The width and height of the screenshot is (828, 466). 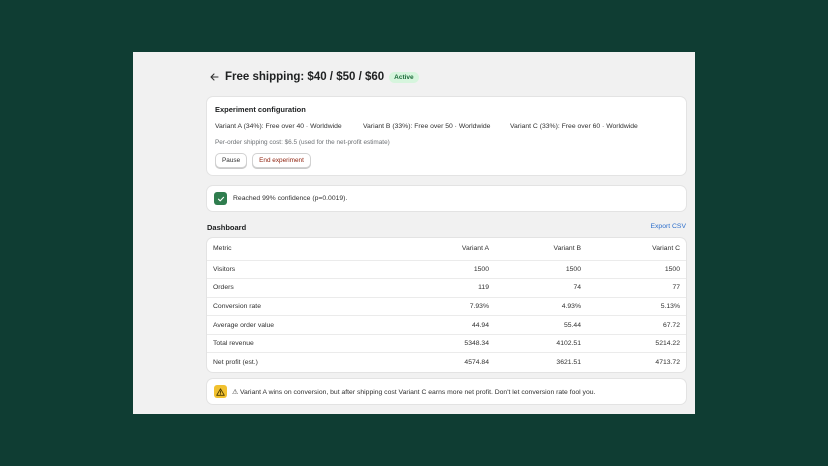 I want to click on table-row: Orders 119 74 77, so click(x=446, y=288).